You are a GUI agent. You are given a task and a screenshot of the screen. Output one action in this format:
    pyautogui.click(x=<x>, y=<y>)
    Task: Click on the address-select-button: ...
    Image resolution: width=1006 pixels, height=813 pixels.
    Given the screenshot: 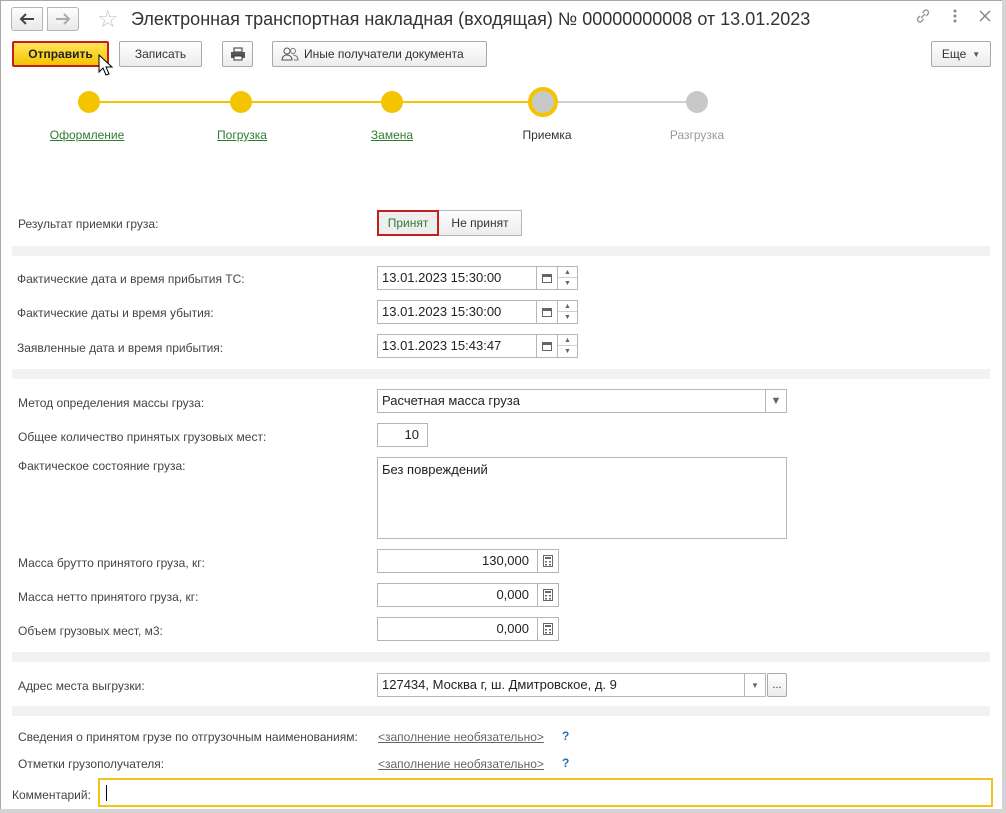 What is the action you would take?
    pyautogui.click(x=777, y=685)
    